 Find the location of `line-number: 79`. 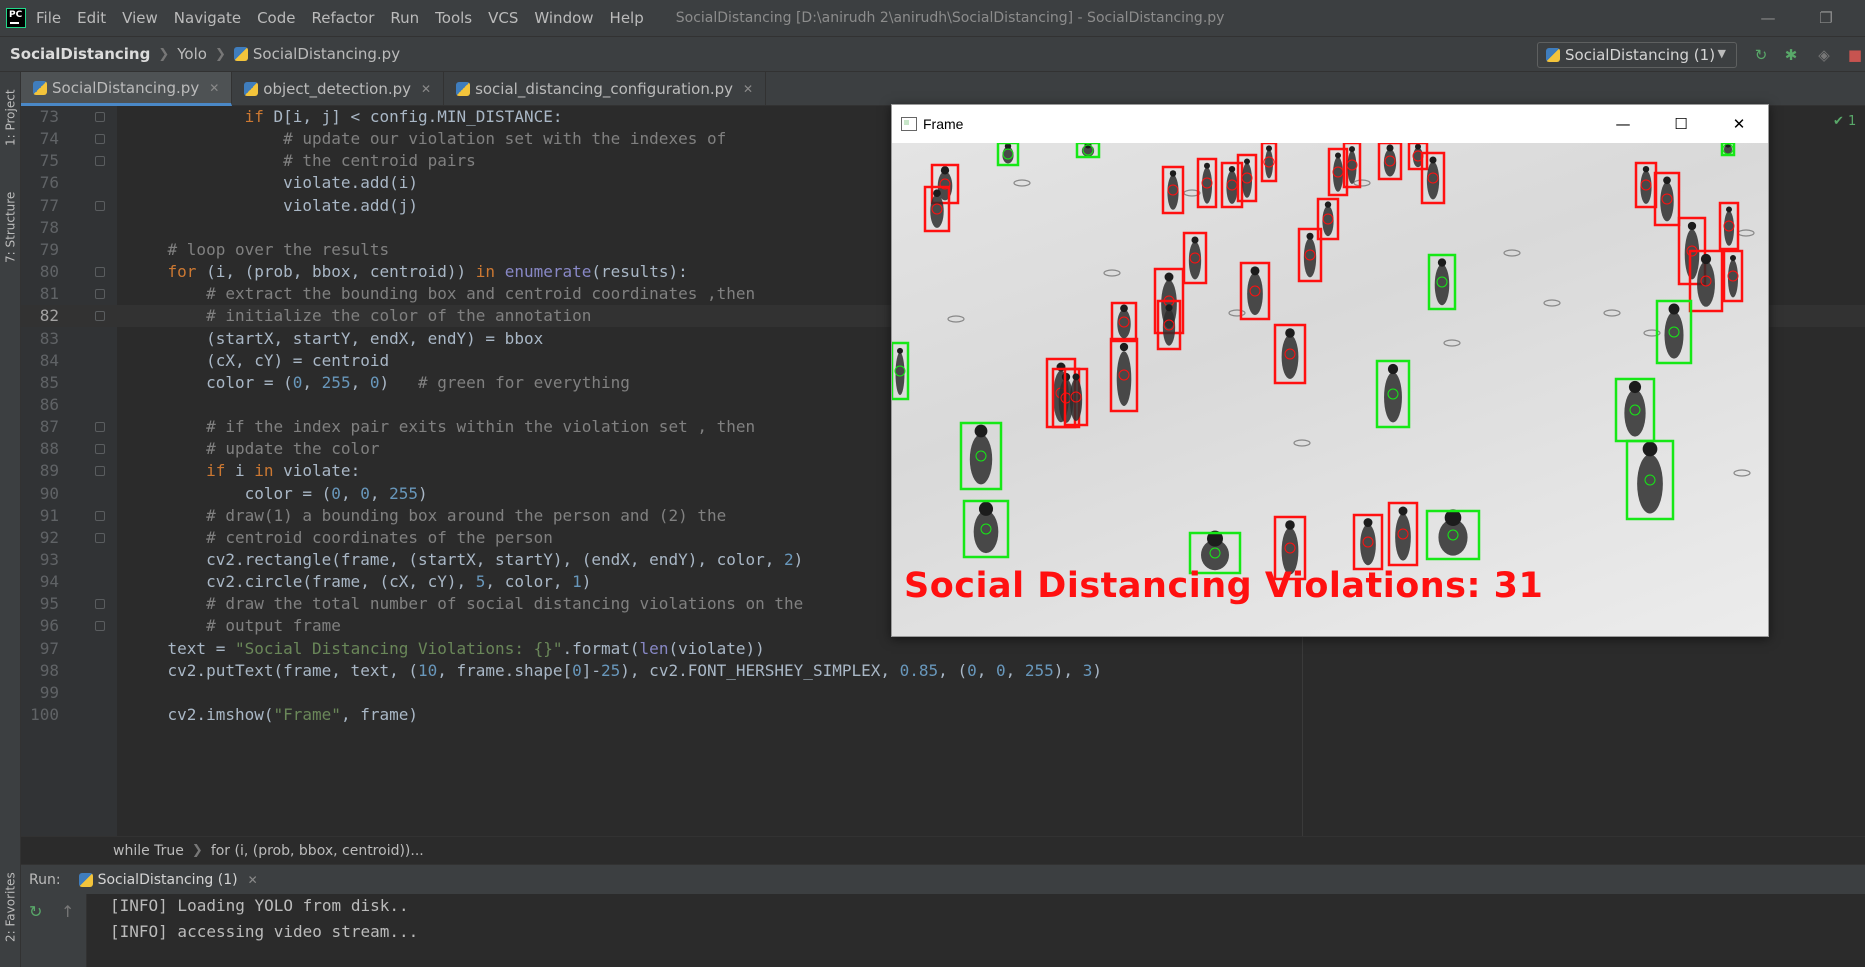

line-number: 79 is located at coordinates (49, 249).